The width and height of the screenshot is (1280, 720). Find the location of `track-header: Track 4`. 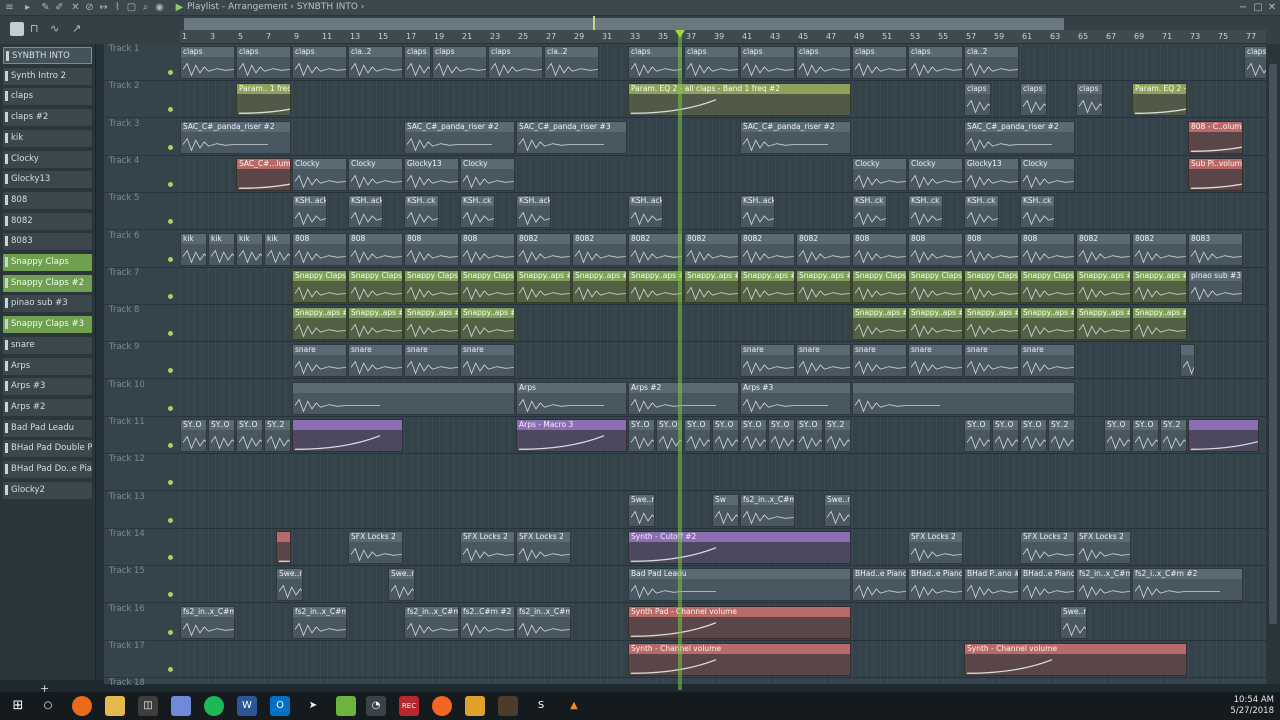

track-header: Track 4 is located at coordinates (142, 174).